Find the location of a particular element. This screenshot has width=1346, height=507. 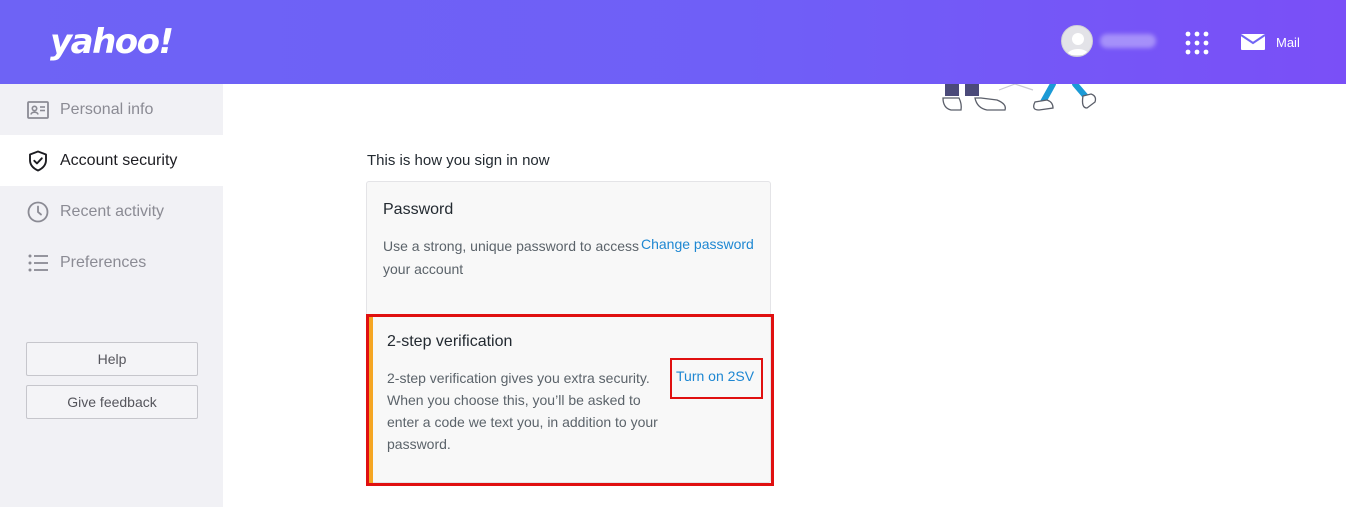

sidebar-item-label: Recent activity is located at coordinates (112, 211).